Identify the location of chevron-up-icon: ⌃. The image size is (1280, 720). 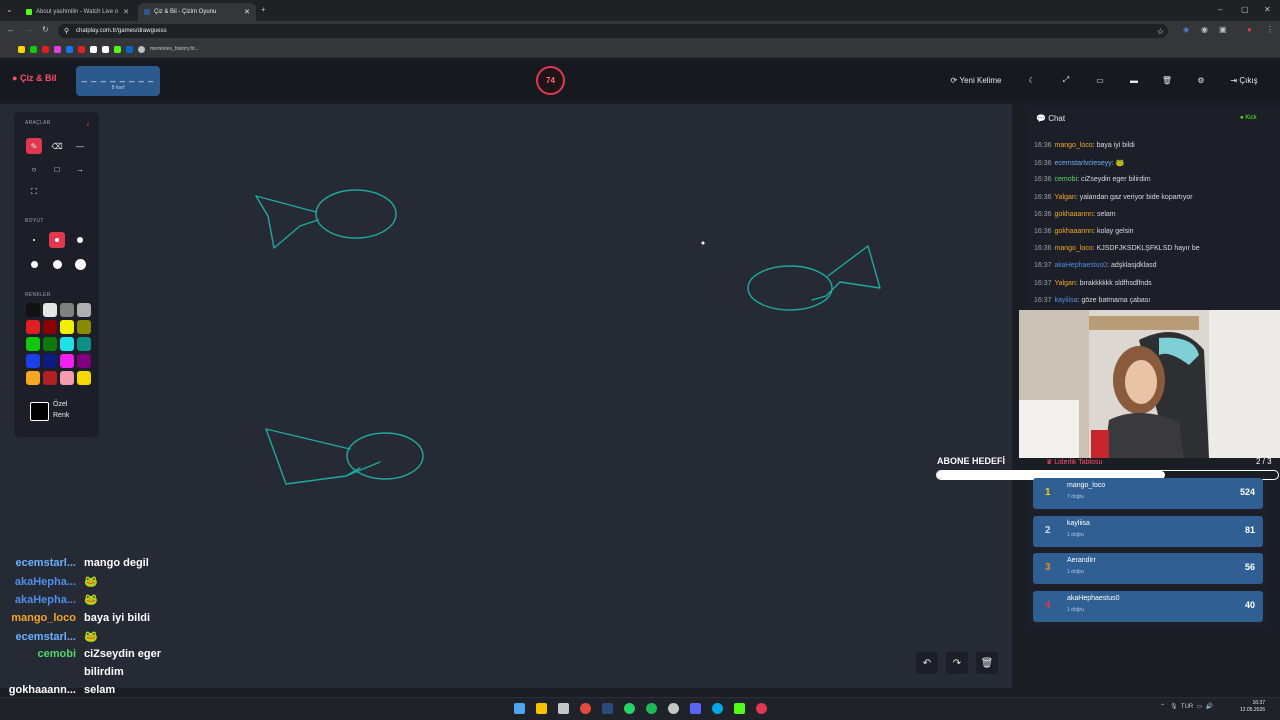
(1162, 707).